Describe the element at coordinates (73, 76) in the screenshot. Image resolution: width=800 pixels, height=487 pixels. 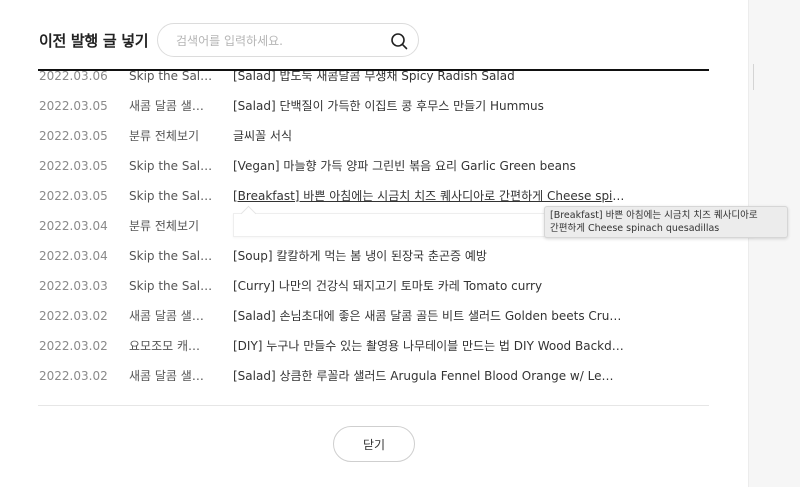
I see `post-date: 2022.03.06` at that location.